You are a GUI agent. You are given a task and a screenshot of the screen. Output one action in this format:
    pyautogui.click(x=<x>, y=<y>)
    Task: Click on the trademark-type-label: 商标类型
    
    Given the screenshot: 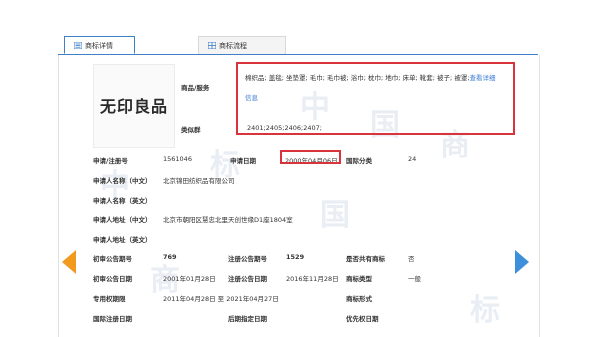 What is the action you would take?
    pyautogui.click(x=359, y=279)
    